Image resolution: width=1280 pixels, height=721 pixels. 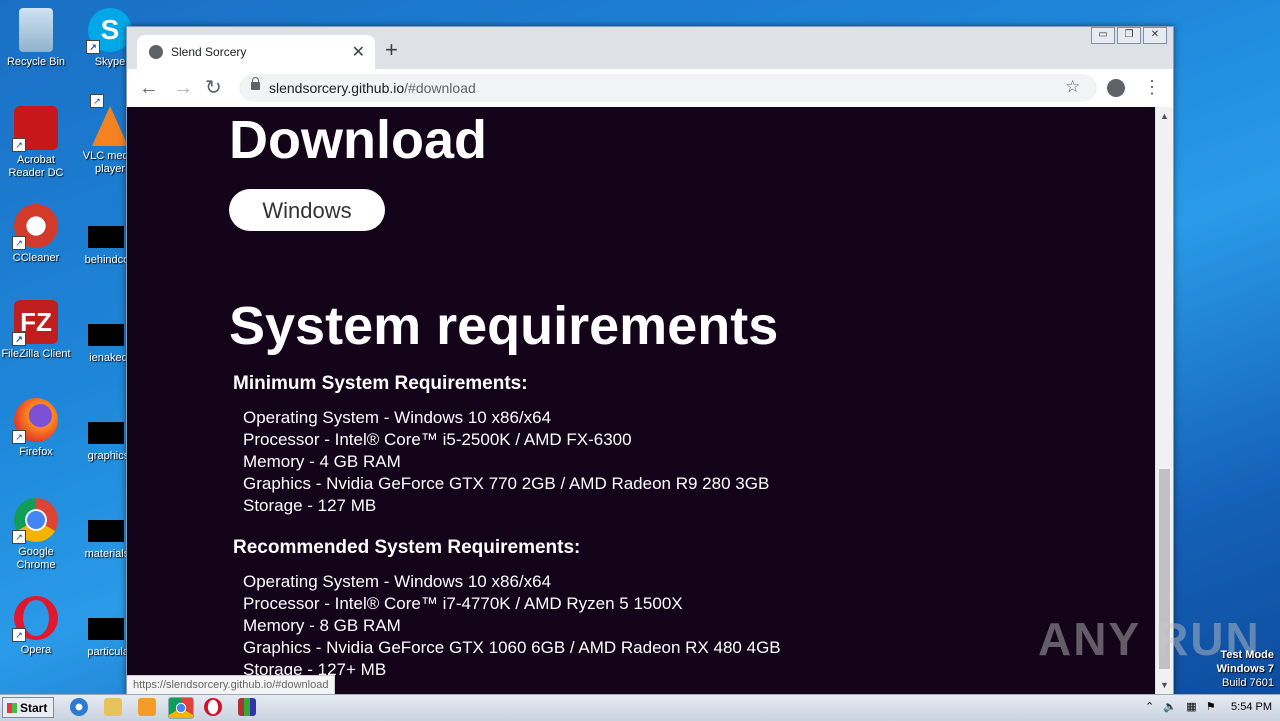 I want to click on explorer-taskbar-icon, so click(x=113, y=707).